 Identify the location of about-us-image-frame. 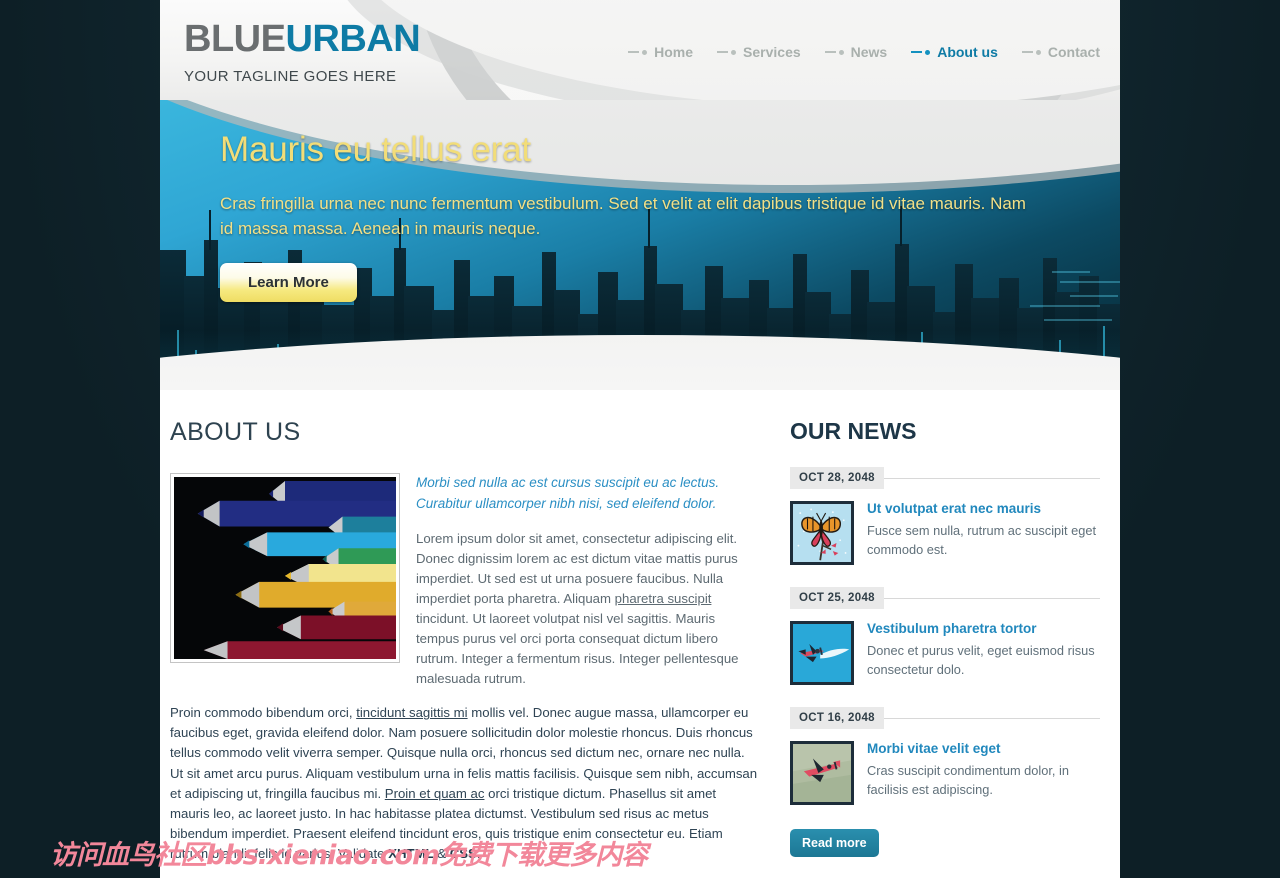
(285, 568).